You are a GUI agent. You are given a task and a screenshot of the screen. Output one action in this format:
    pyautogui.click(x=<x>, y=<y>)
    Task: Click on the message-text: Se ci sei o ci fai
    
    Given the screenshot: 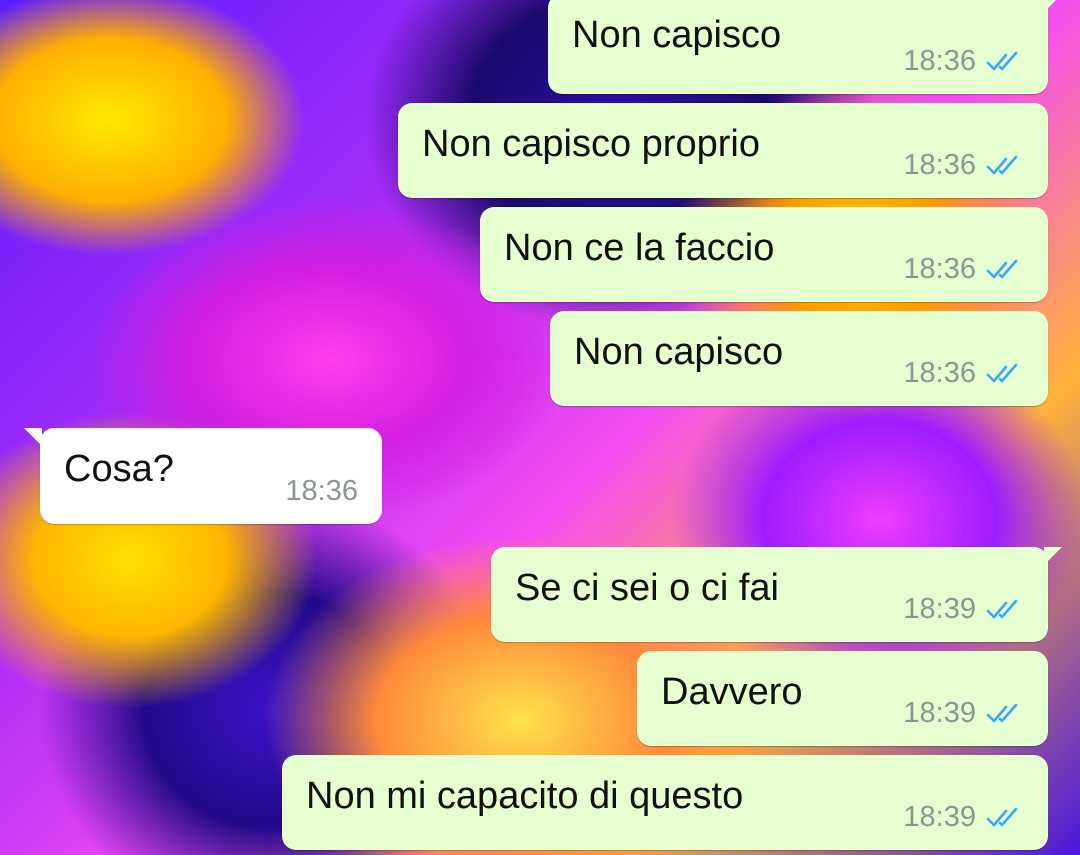 What is the action you would take?
    pyautogui.click(x=647, y=588)
    